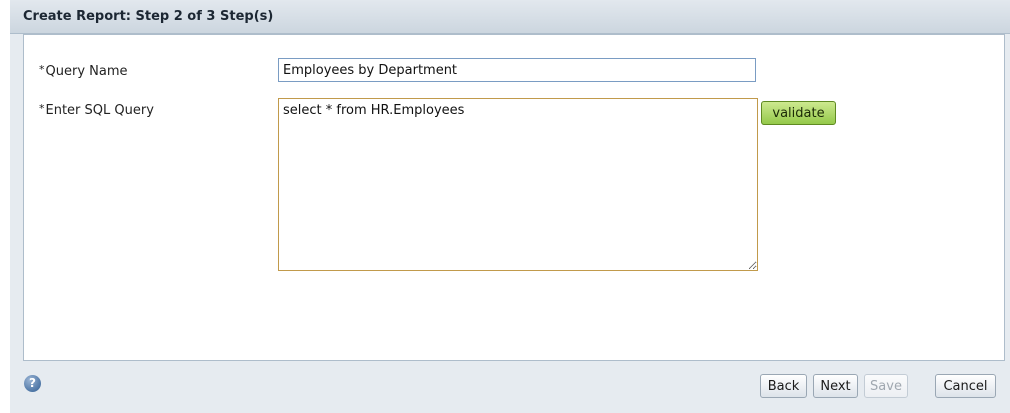 This screenshot has width=1010, height=413. What do you see at coordinates (510, 17) in the screenshot?
I see `wizard-header: Create Report: Step 2 of 3 Step(s)` at bounding box center [510, 17].